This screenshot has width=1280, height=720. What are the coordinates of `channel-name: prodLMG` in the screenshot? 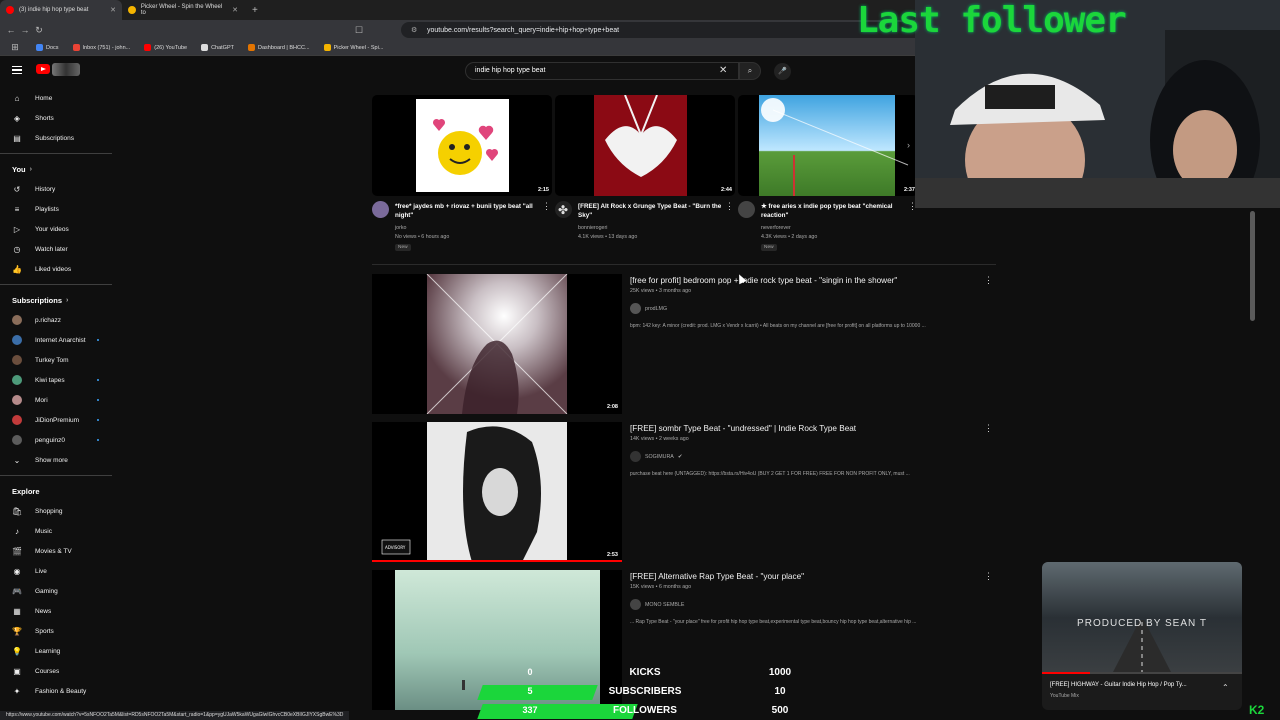 It's located at (656, 309).